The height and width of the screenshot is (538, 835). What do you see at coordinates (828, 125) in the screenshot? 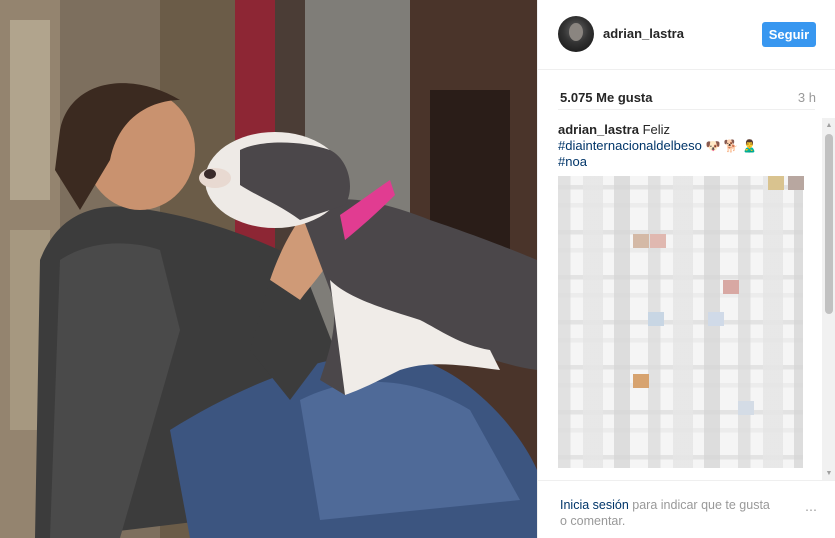
I see `scroll-up-icon: ▲` at bounding box center [828, 125].